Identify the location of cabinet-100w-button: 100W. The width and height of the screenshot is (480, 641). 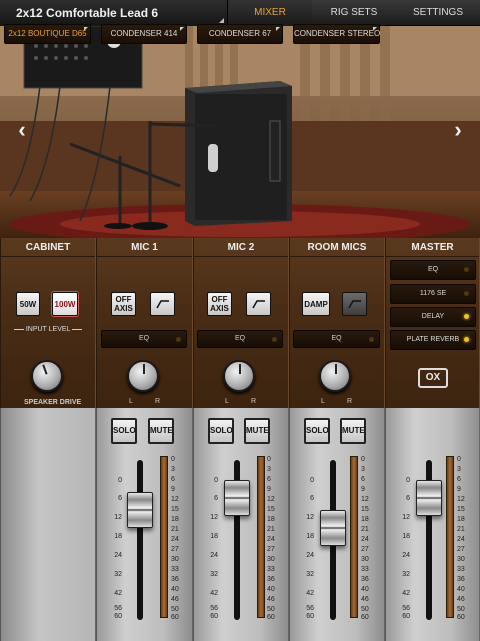
(65, 304).